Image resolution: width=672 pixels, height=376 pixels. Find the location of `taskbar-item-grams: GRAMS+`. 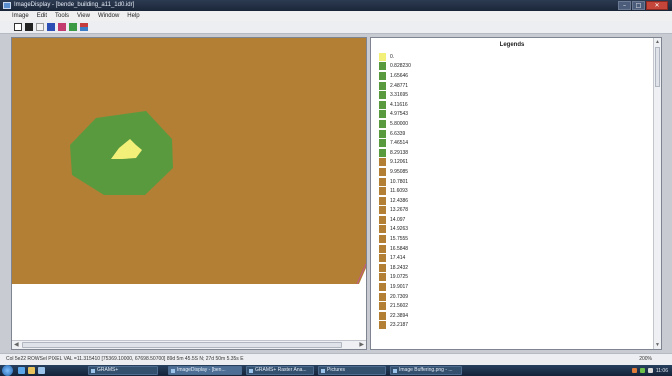

taskbar-item-grams: GRAMS+ is located at coordinates (123, 370).